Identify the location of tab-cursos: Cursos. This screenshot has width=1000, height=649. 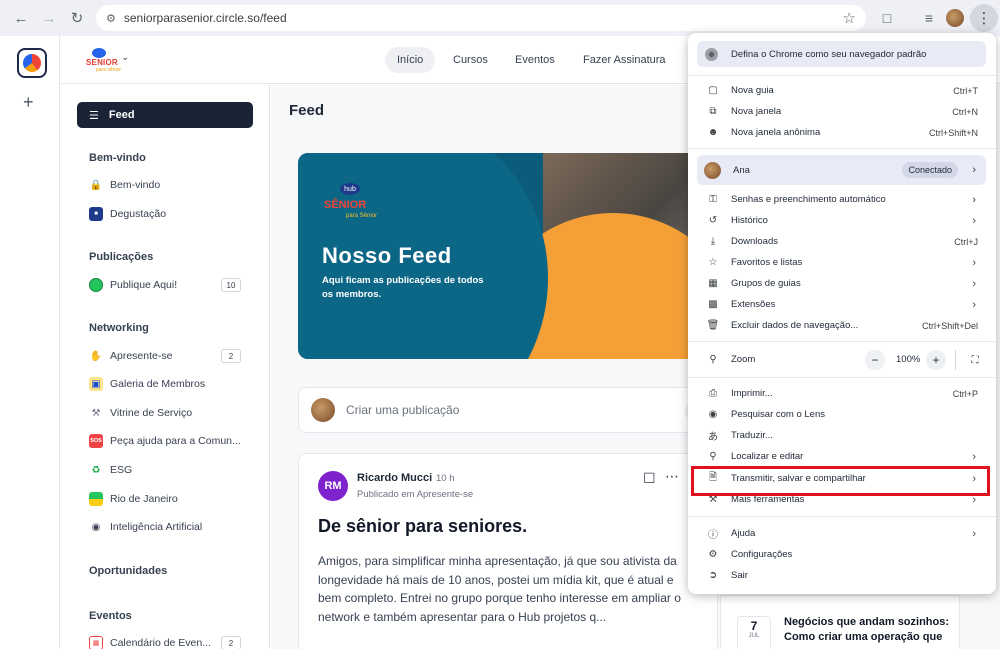
(470, 60).